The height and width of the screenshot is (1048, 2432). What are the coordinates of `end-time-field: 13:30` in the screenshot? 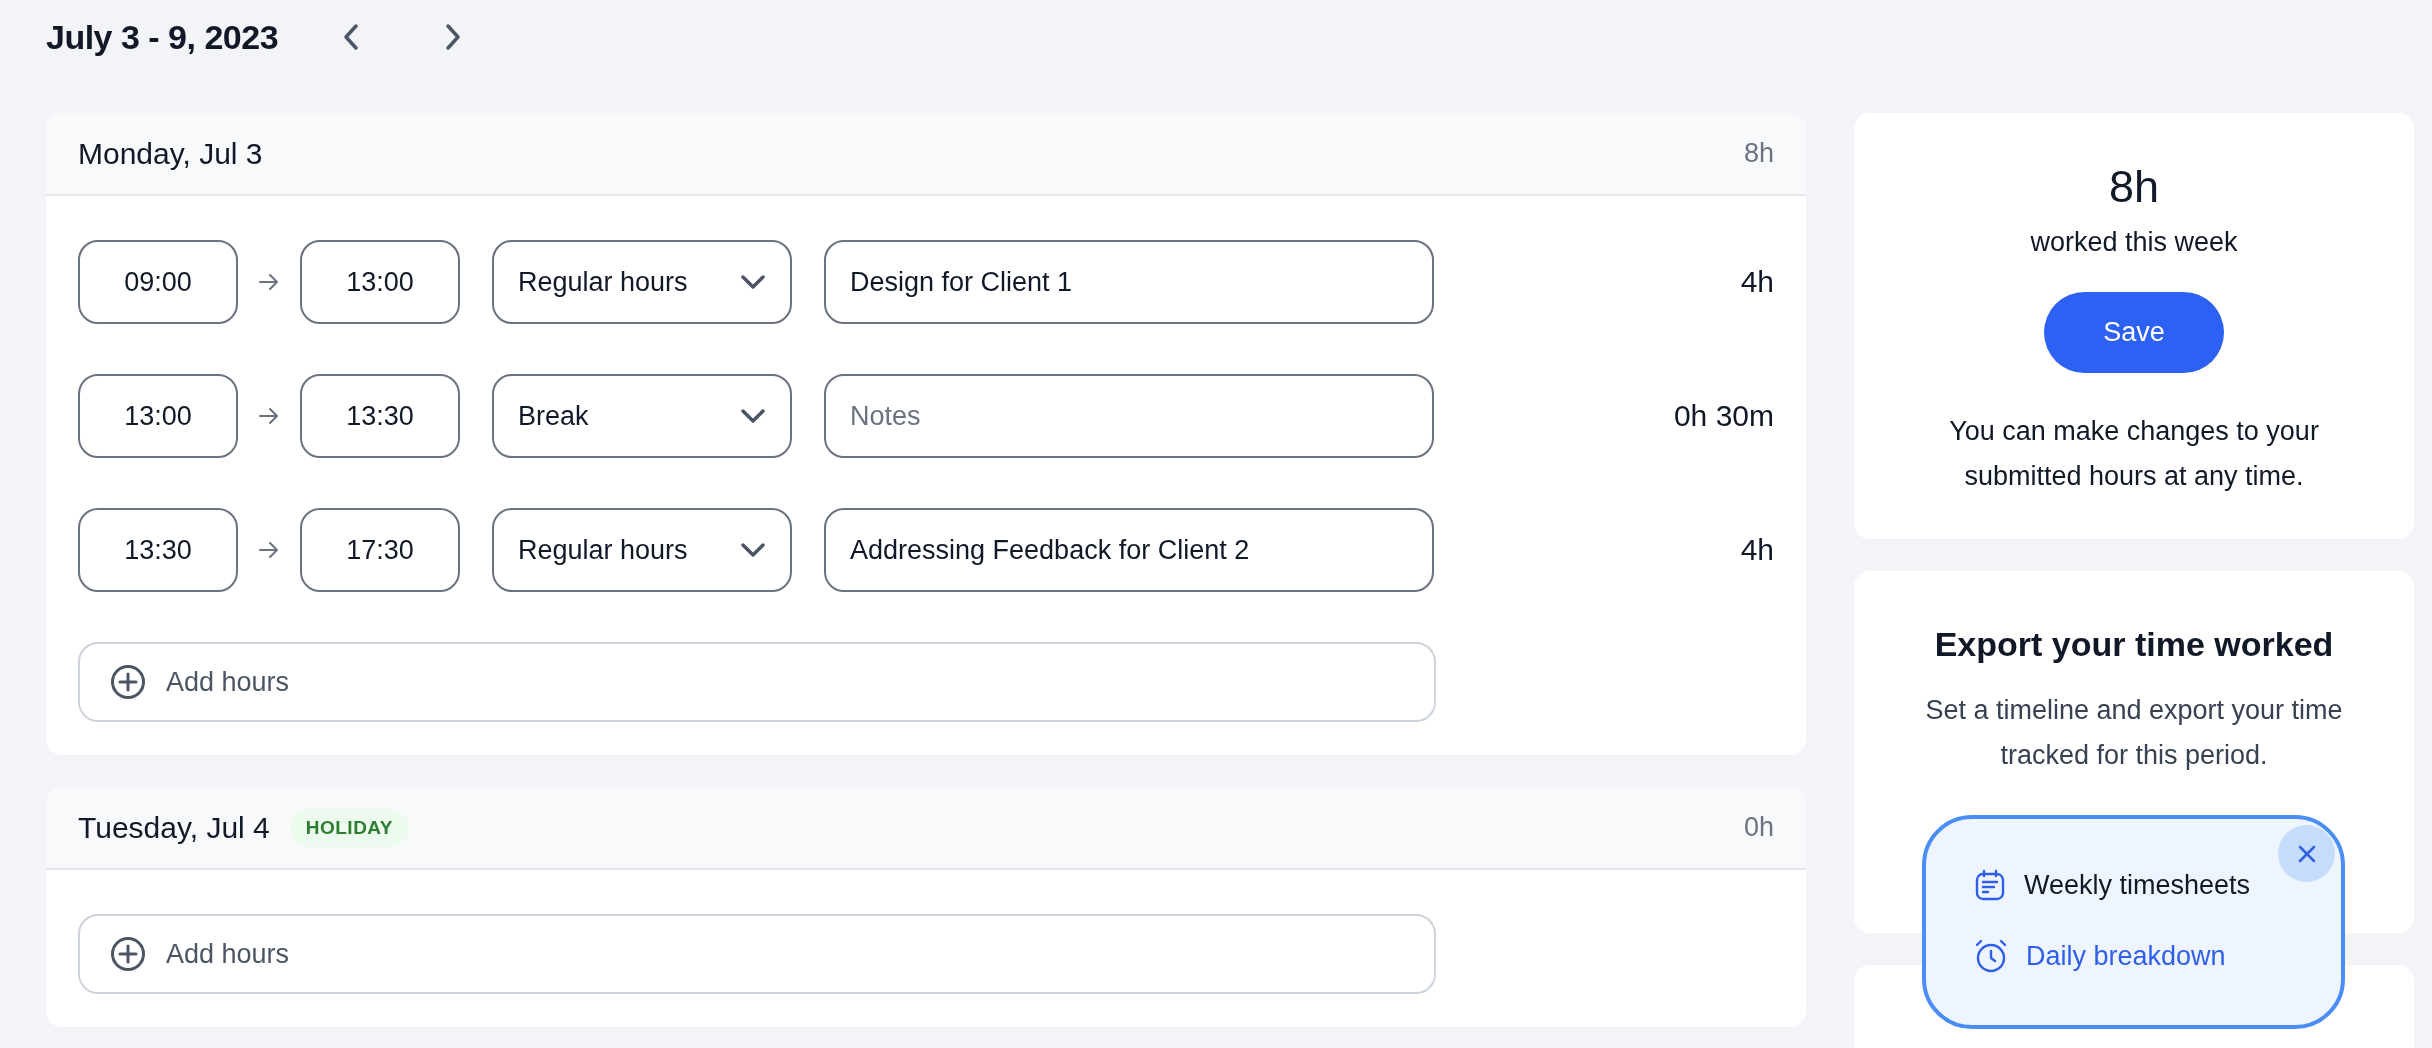 It's located at (380, 416).